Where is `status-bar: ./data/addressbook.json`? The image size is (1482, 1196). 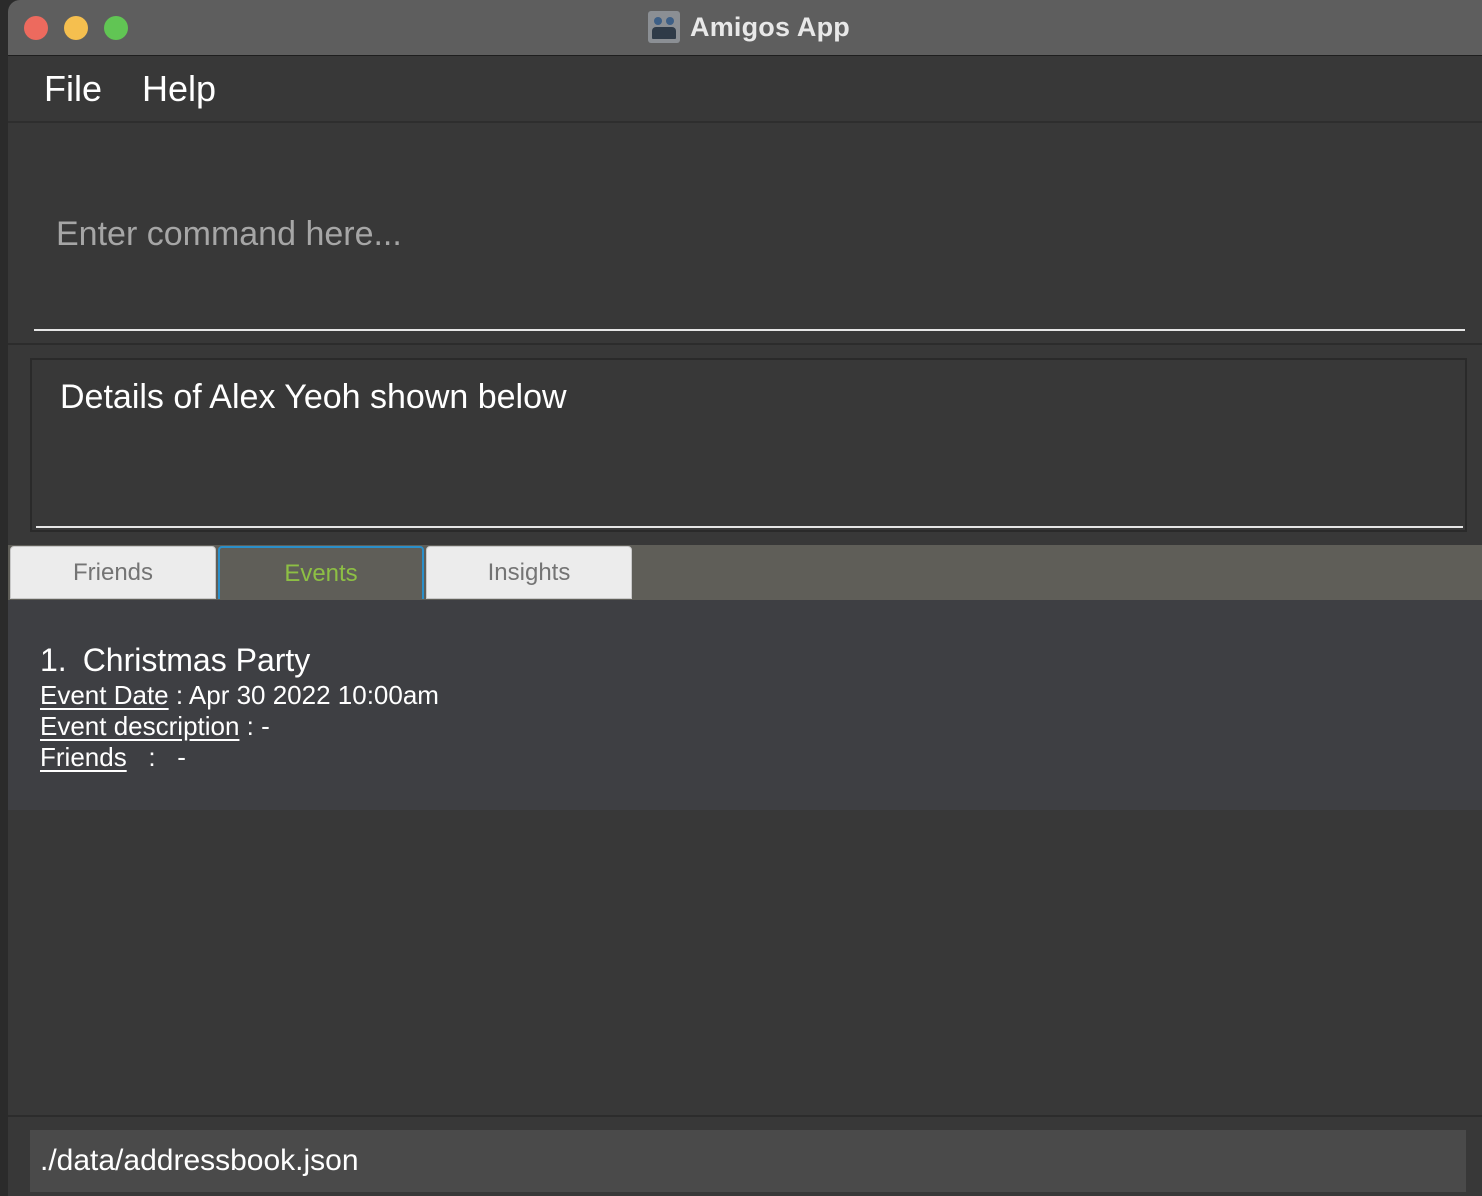 status-bar: ./data/addressbook.json is located at coordinates (745, 1155).